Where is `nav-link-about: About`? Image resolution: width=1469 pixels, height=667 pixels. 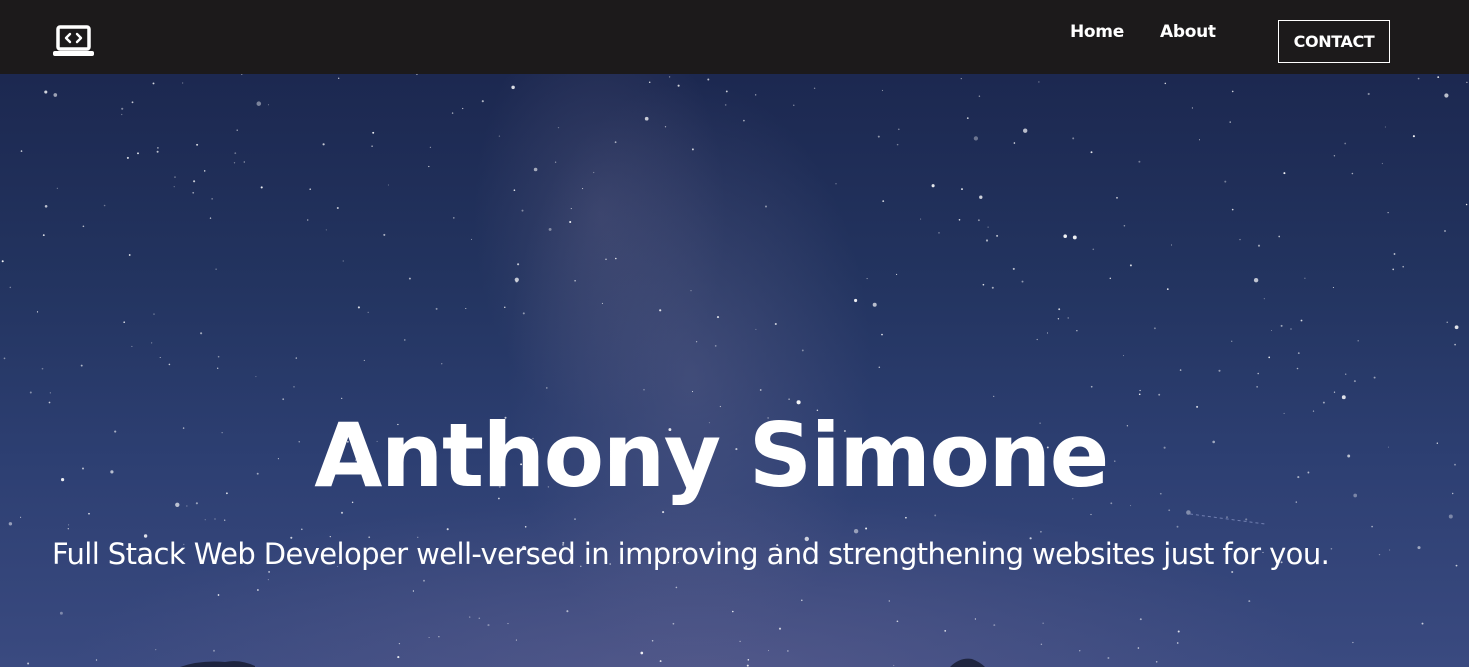 nav-link-about: About is located at coordinates (1188, 32).